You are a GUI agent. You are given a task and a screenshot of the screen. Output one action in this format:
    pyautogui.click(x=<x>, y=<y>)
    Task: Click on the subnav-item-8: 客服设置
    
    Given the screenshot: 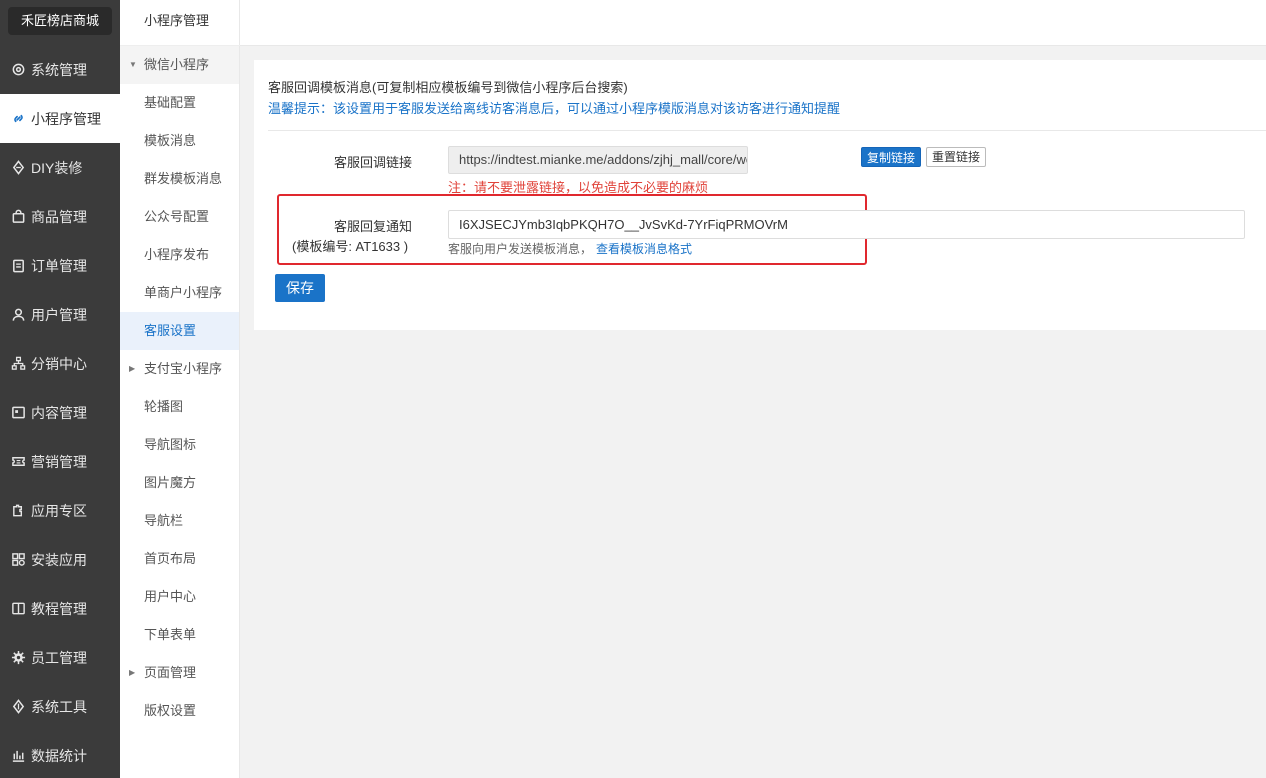 What is the action you would take?
    pyautogui.click(x=179, y=331)
    